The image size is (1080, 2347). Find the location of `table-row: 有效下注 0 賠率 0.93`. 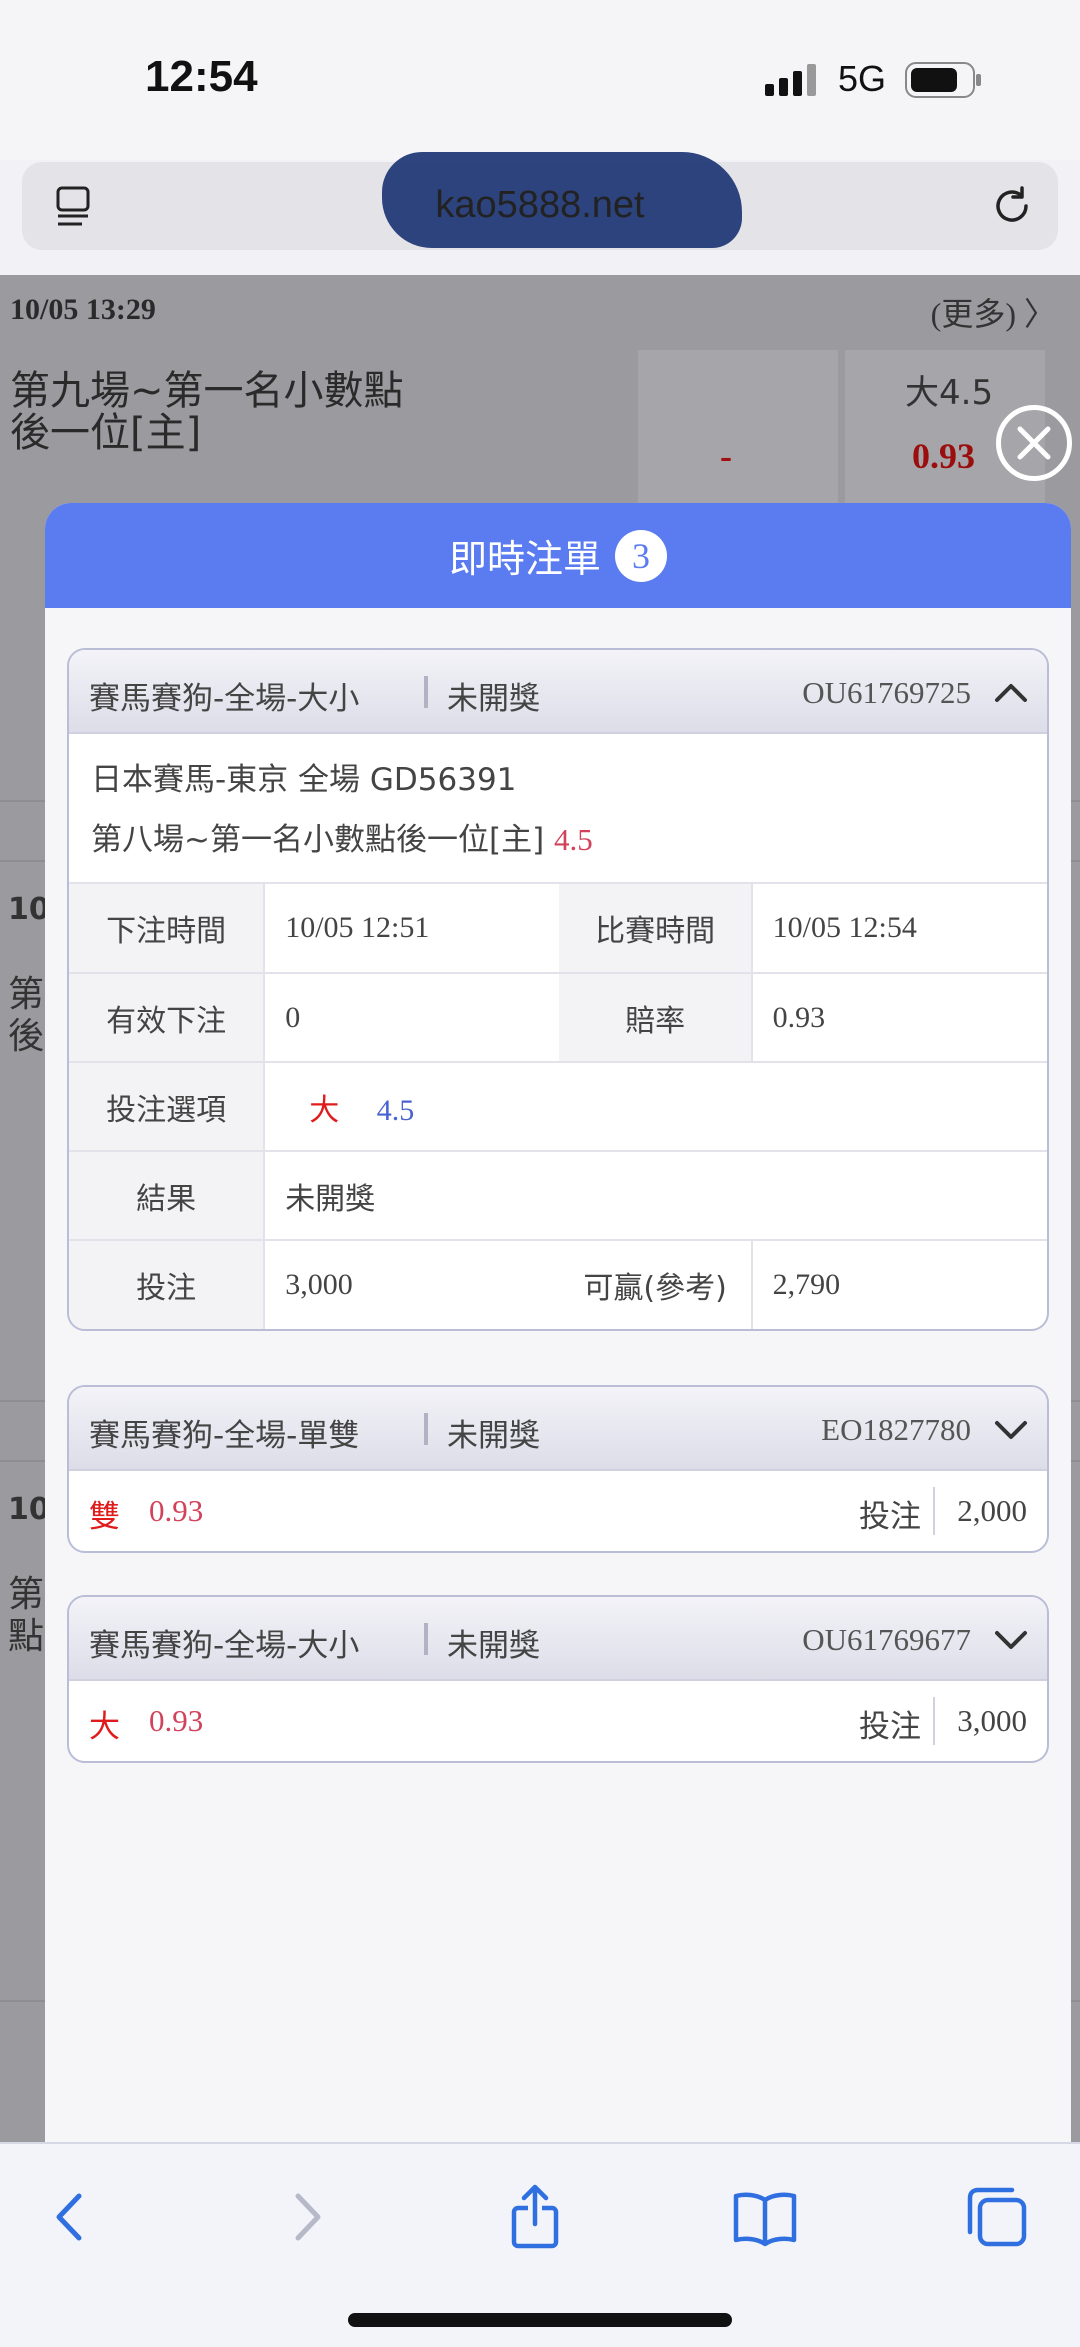

table-row: 有效下注 0 賠率 0.93 is located at coordinates (558, 1018).